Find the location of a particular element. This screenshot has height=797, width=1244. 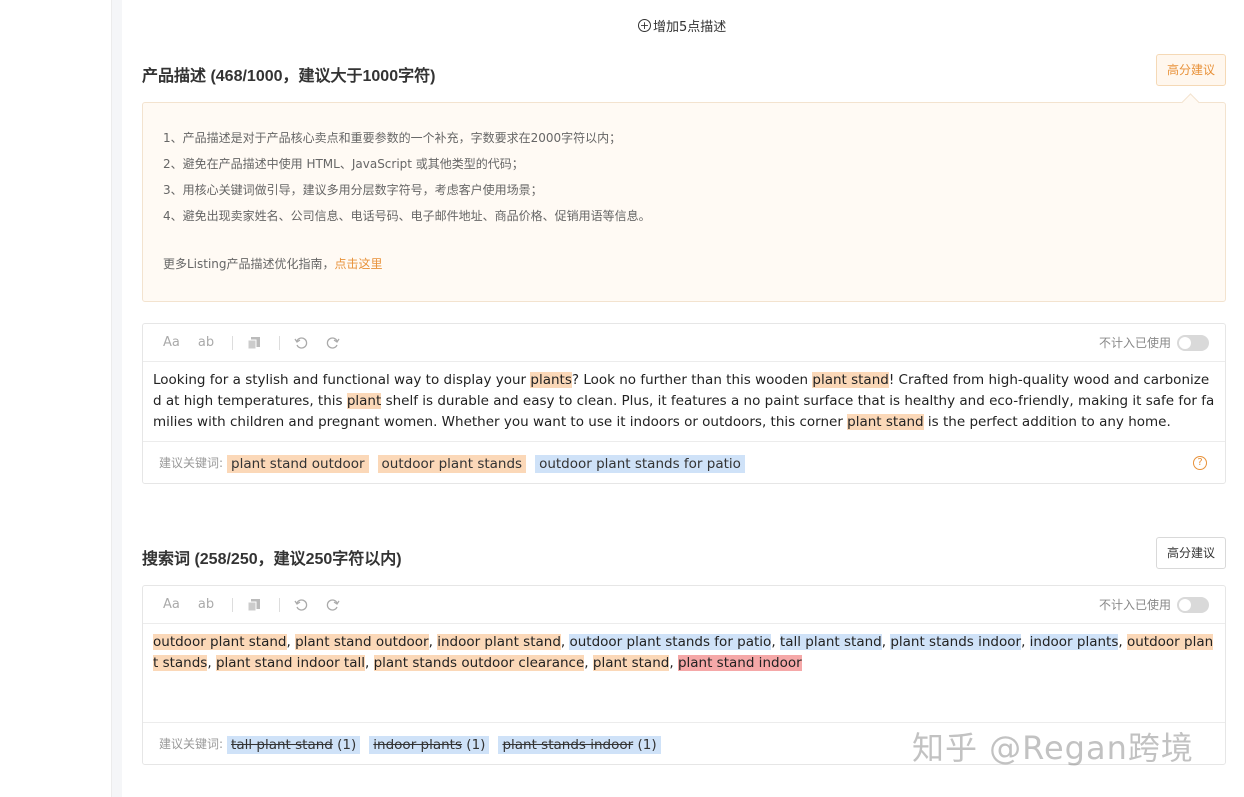

highlighted-keyword: plant stand indoor tall is located at coordinates (290, 663).